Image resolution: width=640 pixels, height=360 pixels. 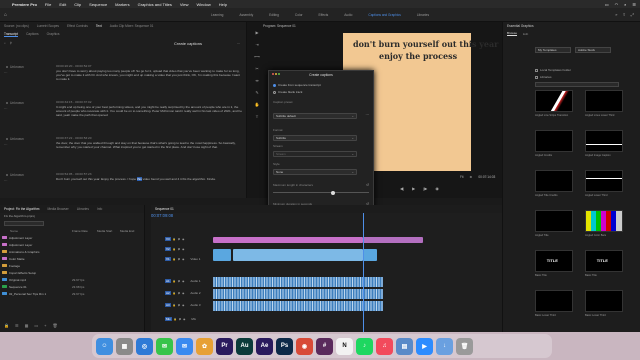 I want to click on tab-text: Text, so click(x=99, y=26).